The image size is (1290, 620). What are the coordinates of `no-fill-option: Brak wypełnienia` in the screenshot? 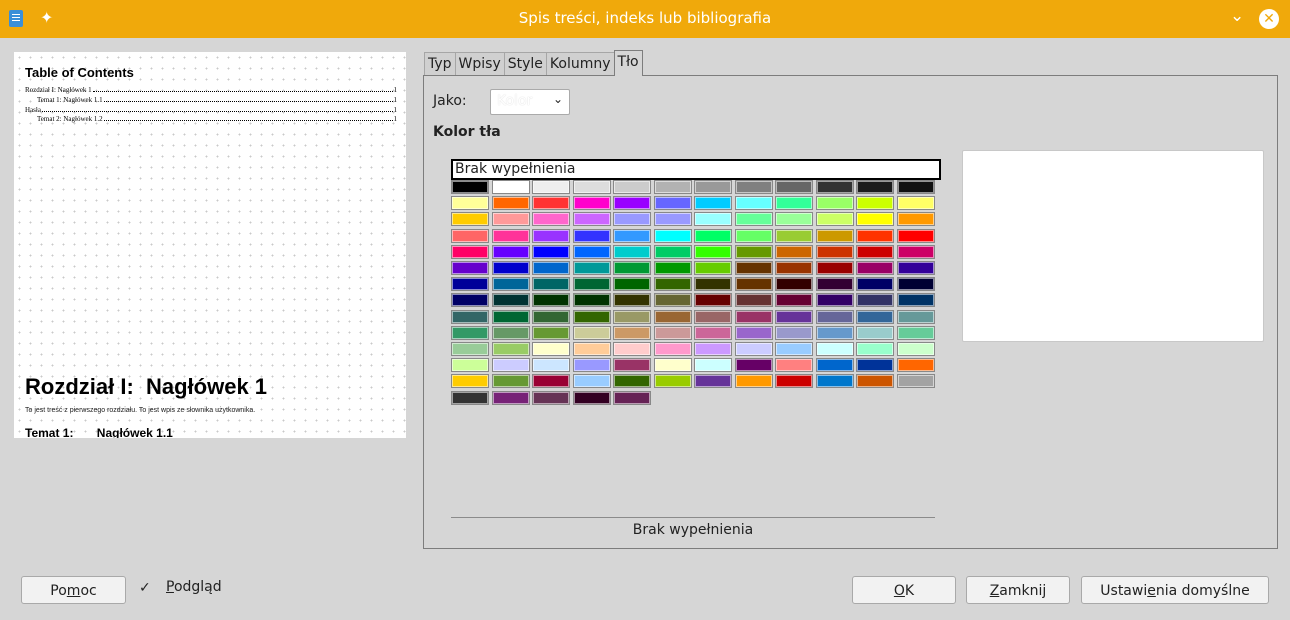 It's located at (696, 169).